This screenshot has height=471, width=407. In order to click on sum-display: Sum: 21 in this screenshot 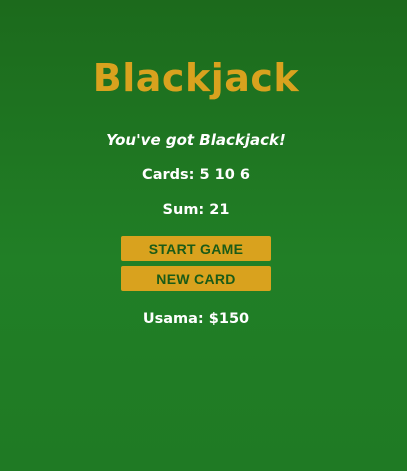, I will do `click(196, 210)`.